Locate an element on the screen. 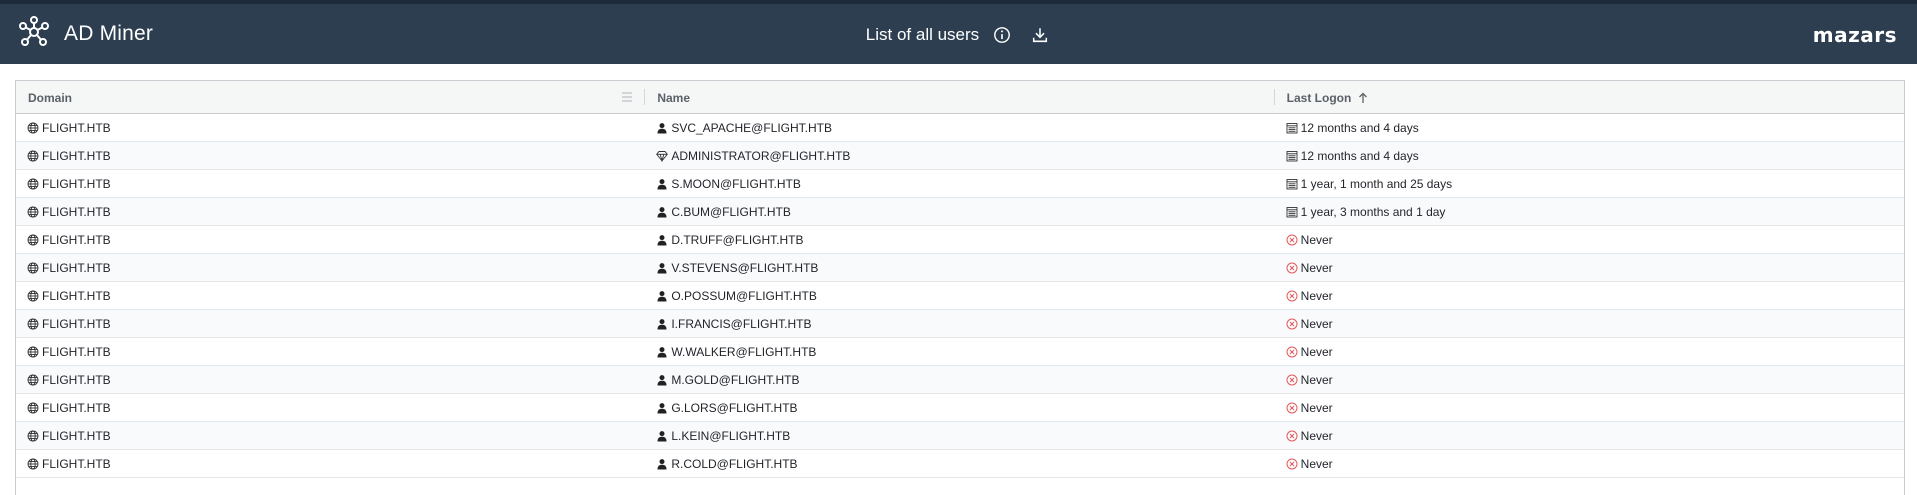 The image size is (1917, 495). cell-name-text: O.POSSUM@FLIGHT.HTB is located at coordinates (744, 295).